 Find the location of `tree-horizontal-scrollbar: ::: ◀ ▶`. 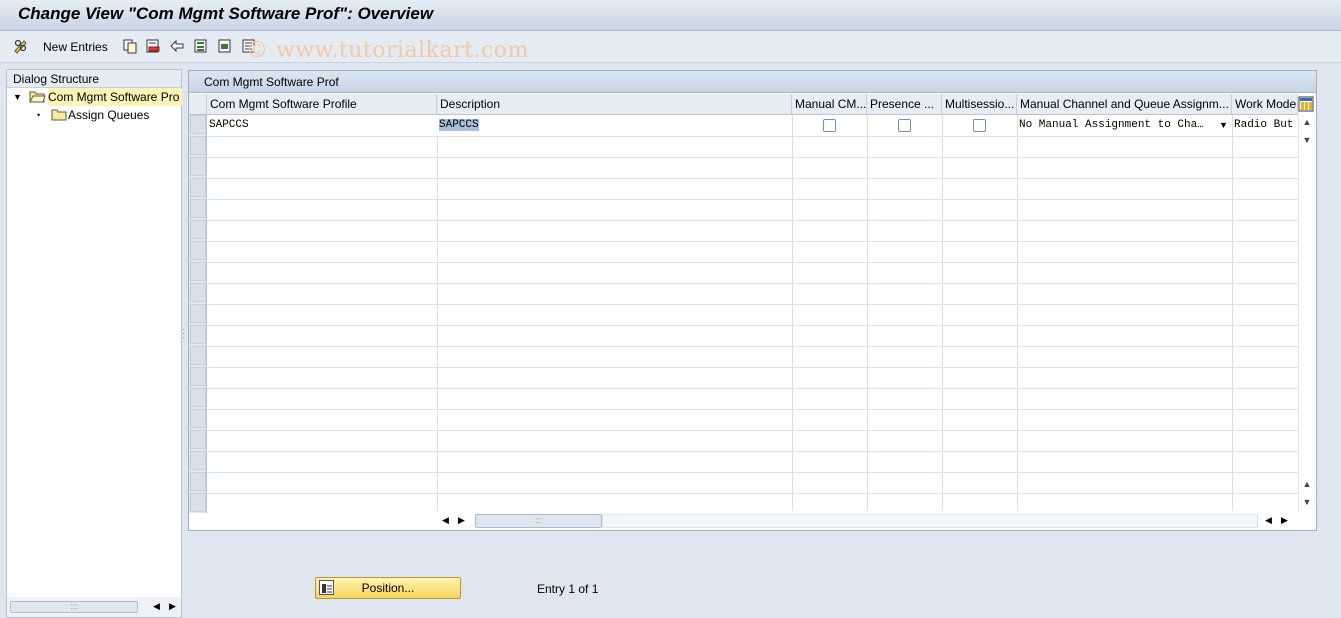

tree-horizontal-scrollbar: ::: ◀ ▶ is located at coordinates (94, 607).